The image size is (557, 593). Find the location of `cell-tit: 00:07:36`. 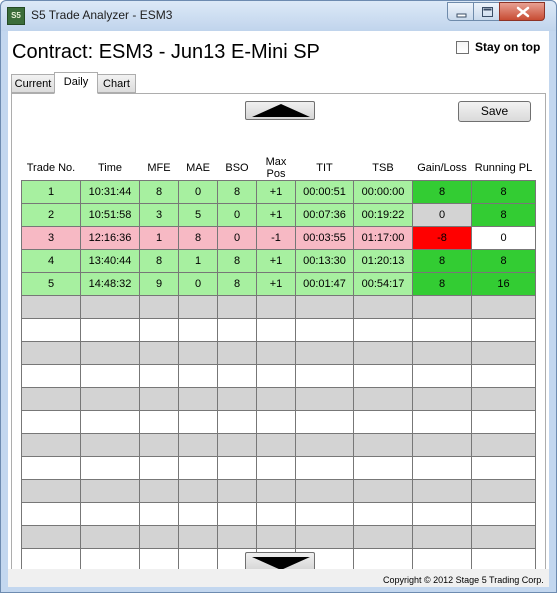

cell-tit: 00:07:36 is located at coordinates (324, 215).